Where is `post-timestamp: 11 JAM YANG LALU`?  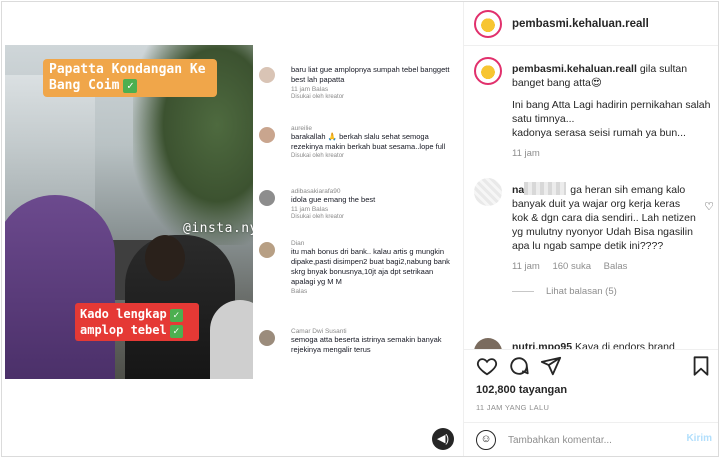
post-timestamp: 11 JAM YANG LALU is located at coordinates (512, 407).